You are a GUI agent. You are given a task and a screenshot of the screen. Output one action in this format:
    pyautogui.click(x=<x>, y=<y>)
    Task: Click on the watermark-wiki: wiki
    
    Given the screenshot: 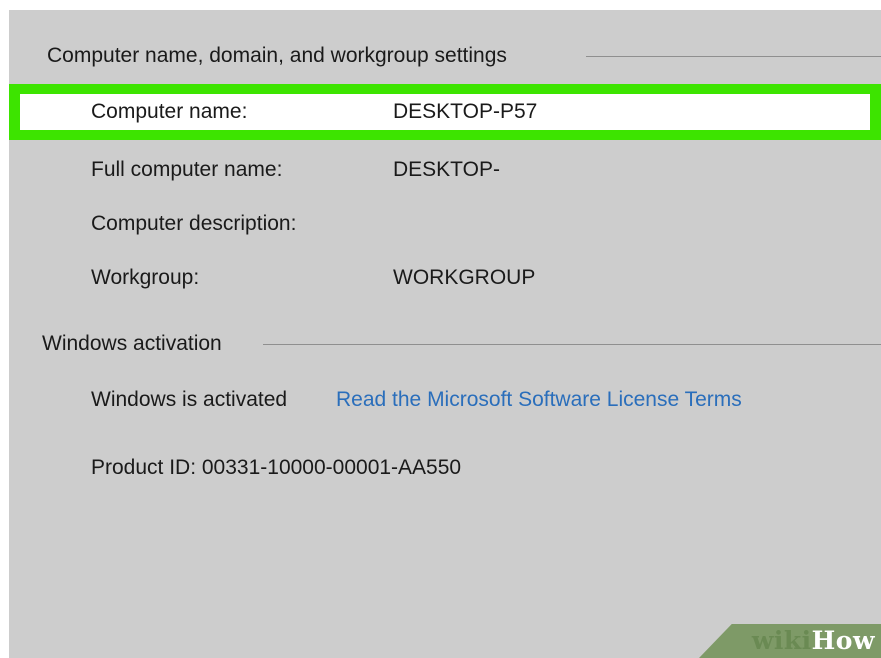 What is the action you would take?
    pyautogui.click(x=781, y=640)
    